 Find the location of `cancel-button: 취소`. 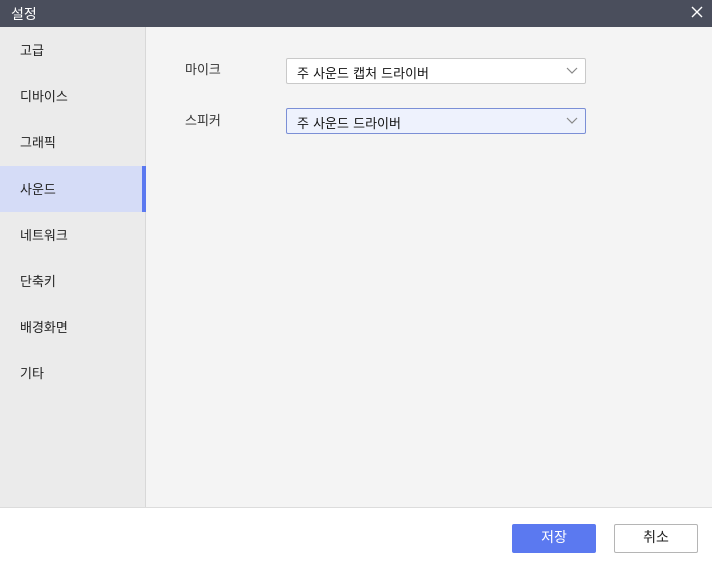

cancel-button: 취소 is located at coordinates (656, 538).